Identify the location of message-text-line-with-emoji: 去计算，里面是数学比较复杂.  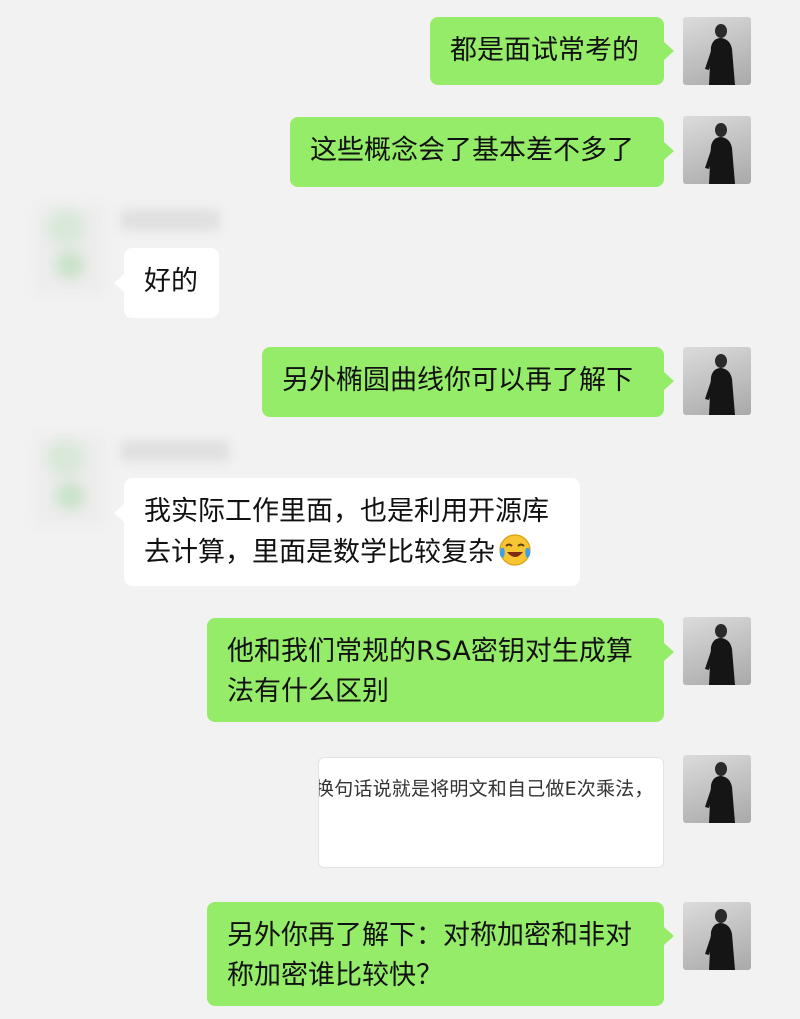
(352, 552).